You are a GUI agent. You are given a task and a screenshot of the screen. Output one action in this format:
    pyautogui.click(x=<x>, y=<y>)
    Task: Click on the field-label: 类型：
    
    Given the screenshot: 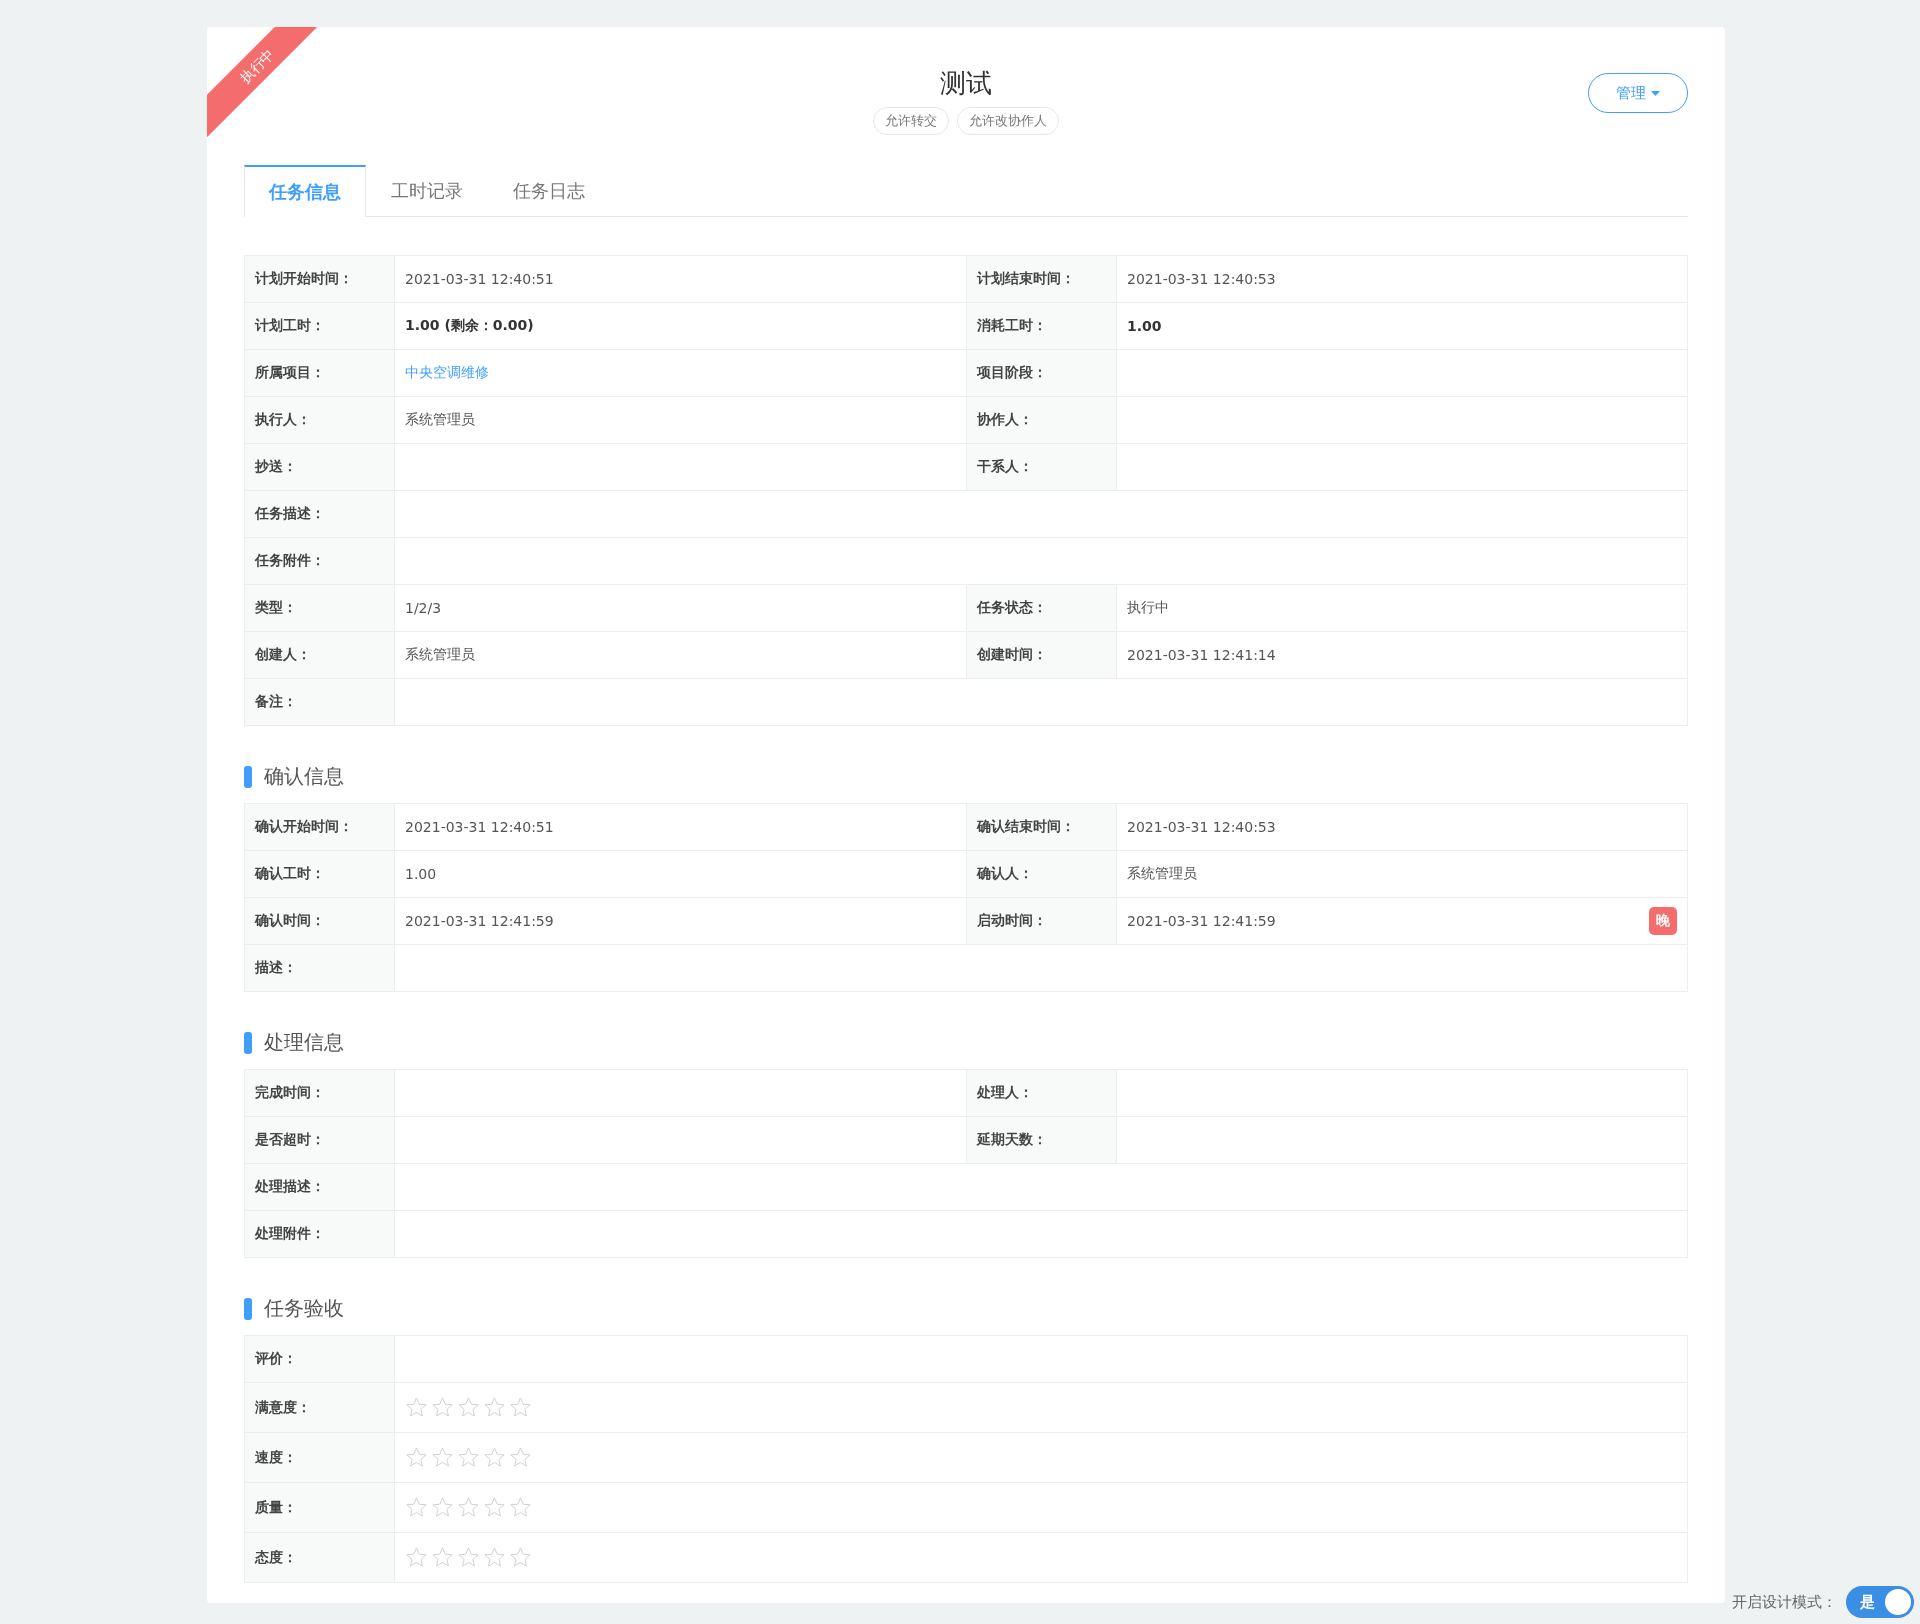 What is the action you would take?
    pyautogui.click(x=276, y=608)
    